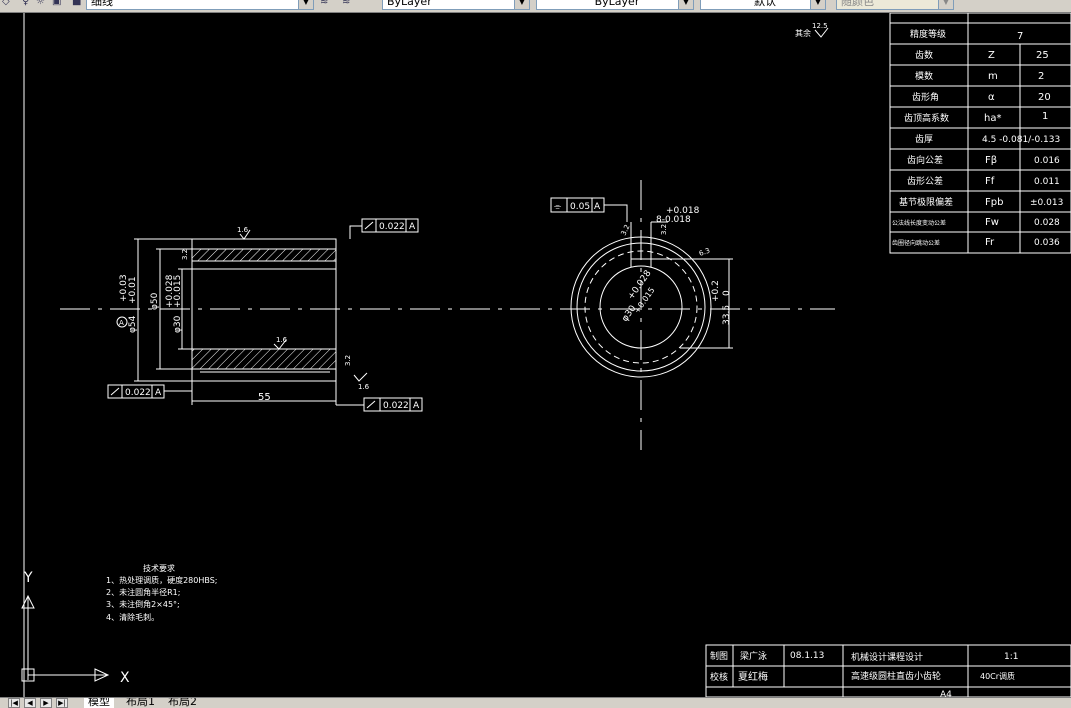 The height and width of the screenshot is (708, 1071). I want to click on svg-text: +0.015, so click(178, 291).